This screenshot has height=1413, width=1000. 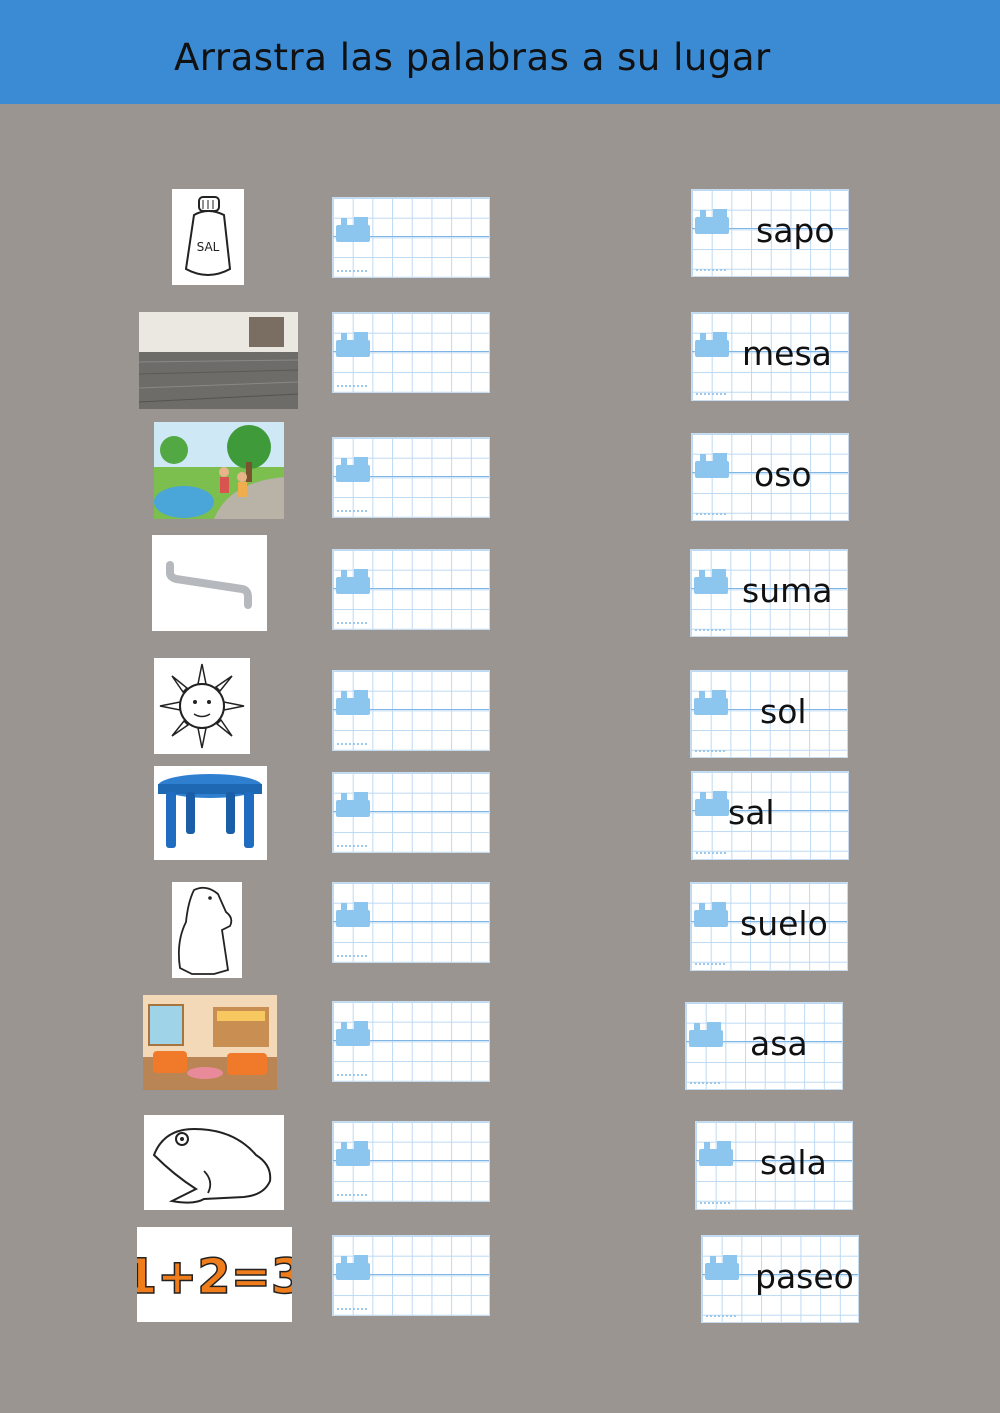 I want to click on picture-sun, so click(x=202, y=706).